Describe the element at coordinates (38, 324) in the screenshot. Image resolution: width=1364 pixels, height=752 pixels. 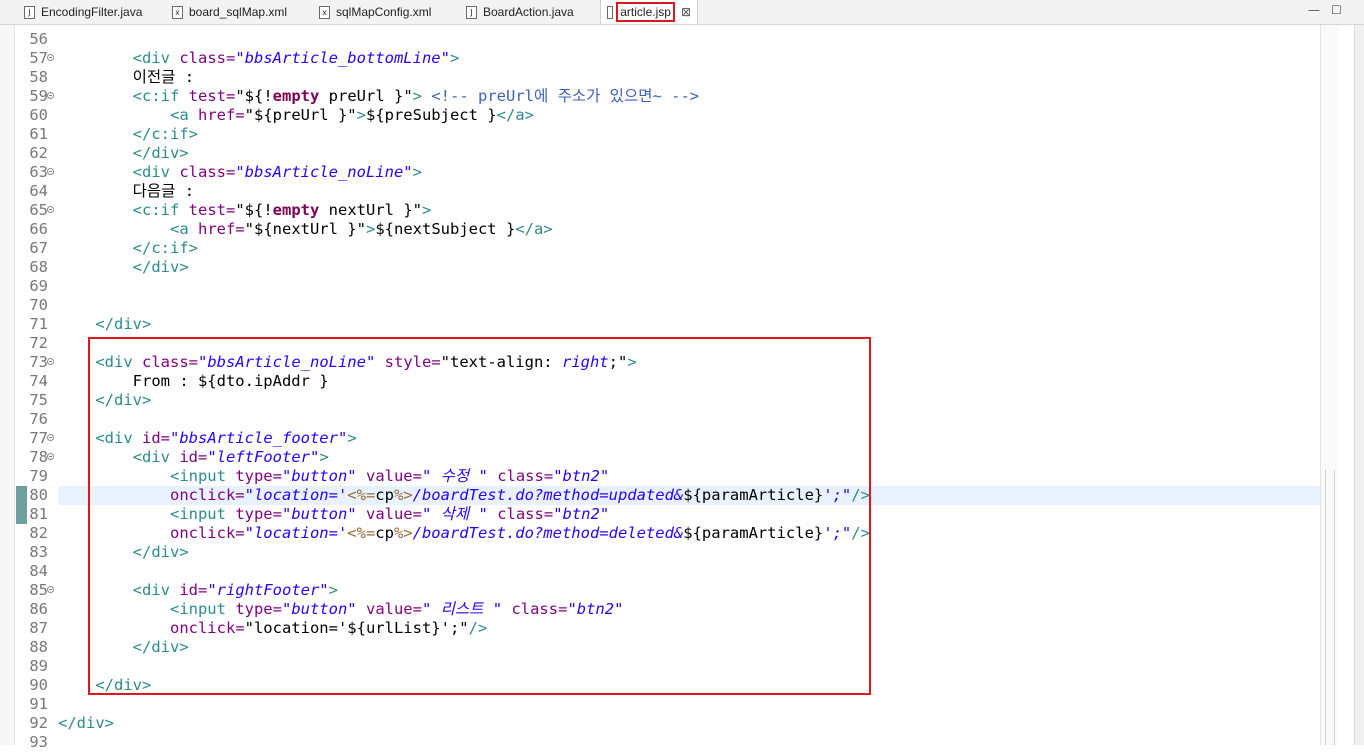
I see `line-number: 71` at that location.